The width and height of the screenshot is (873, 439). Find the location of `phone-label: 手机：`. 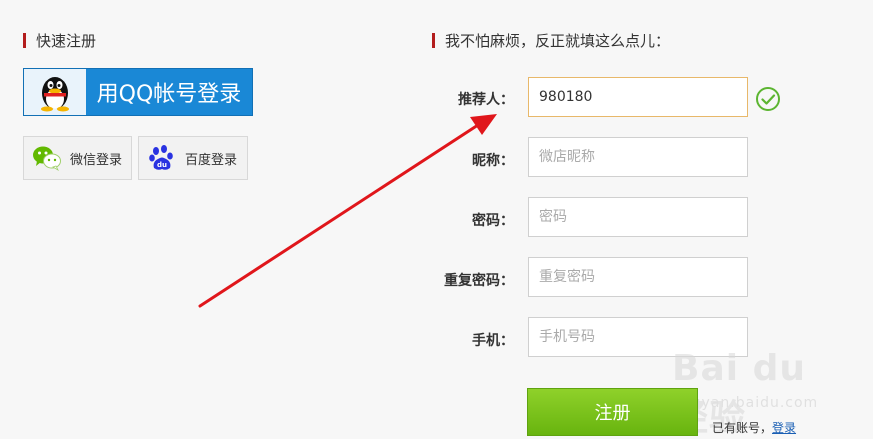

phone-label: 手机： is located at coordinates (493, 341).